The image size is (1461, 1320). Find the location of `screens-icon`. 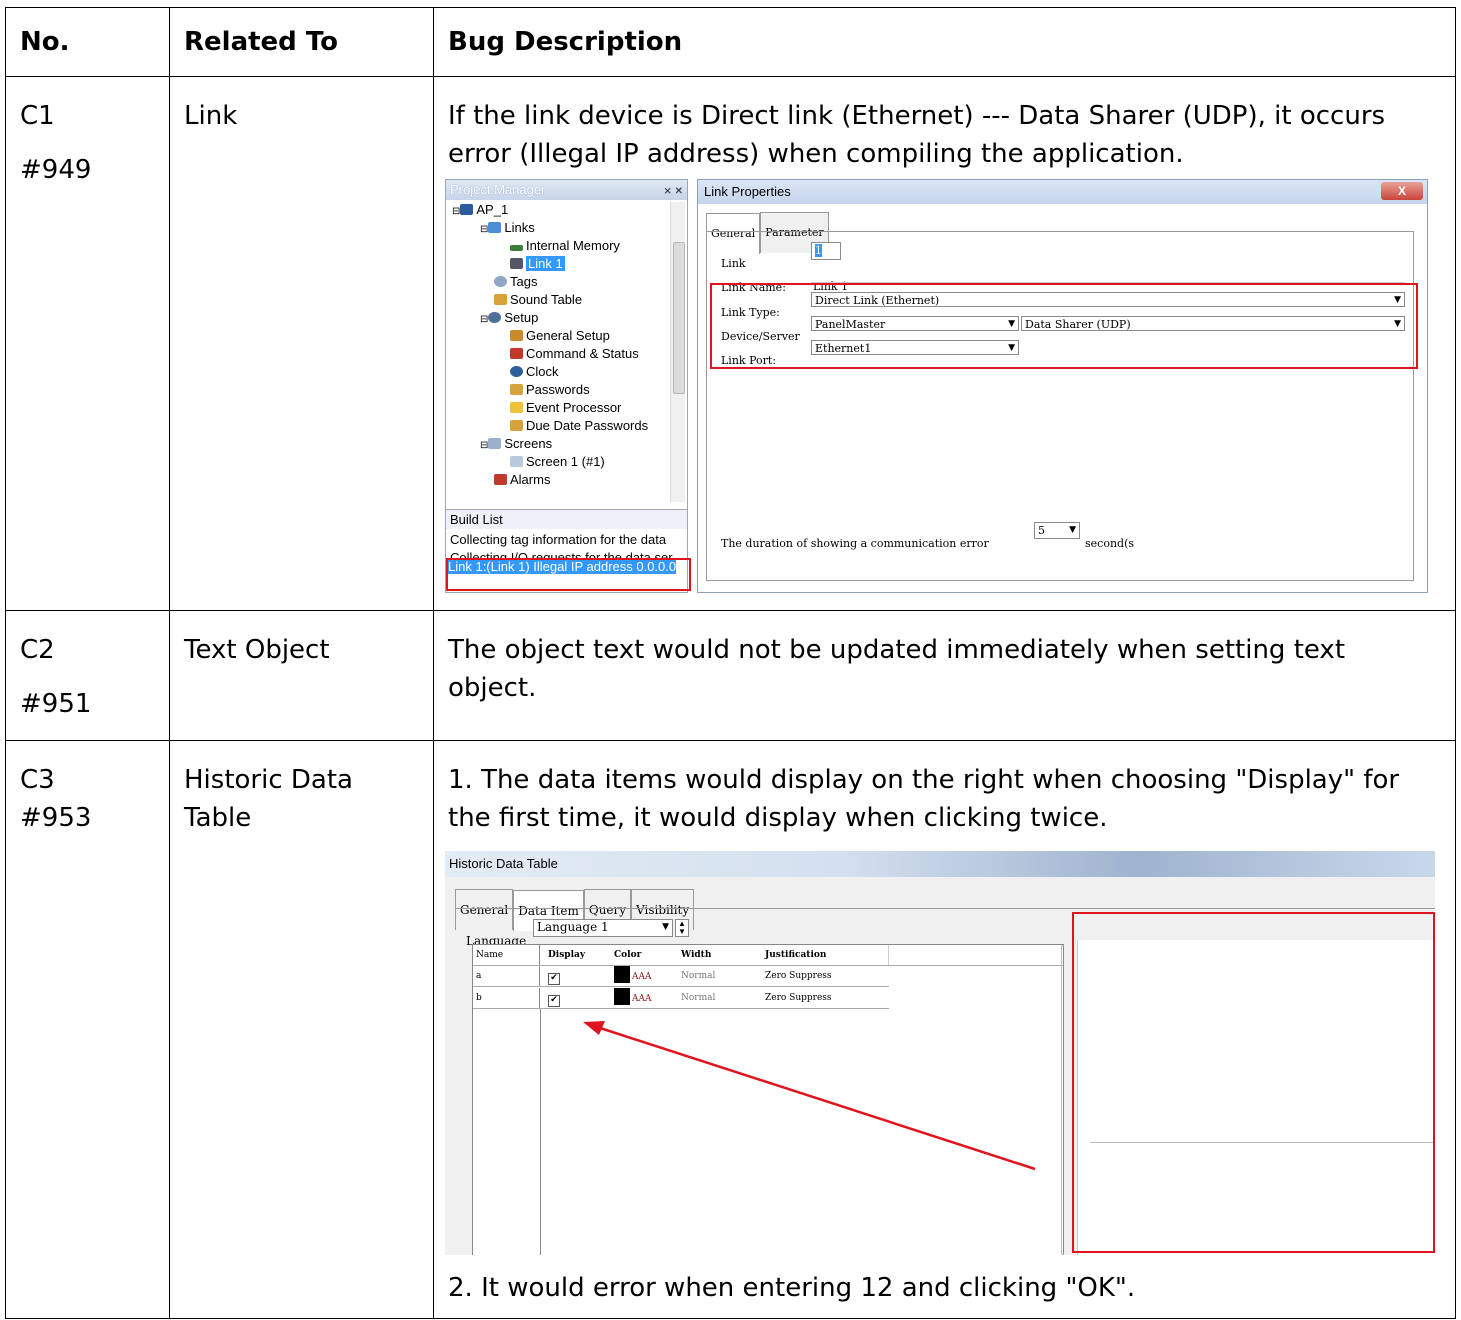

screens-icon is located at coordinates (495, 443).